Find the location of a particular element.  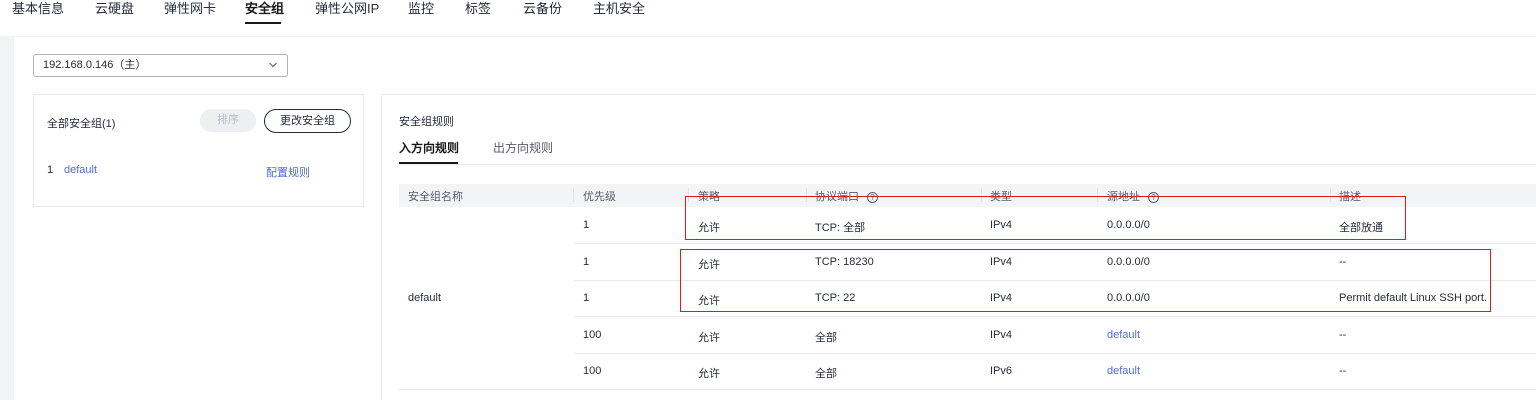

tab-monitoring: 监控 is located at coordinates (421, 9).